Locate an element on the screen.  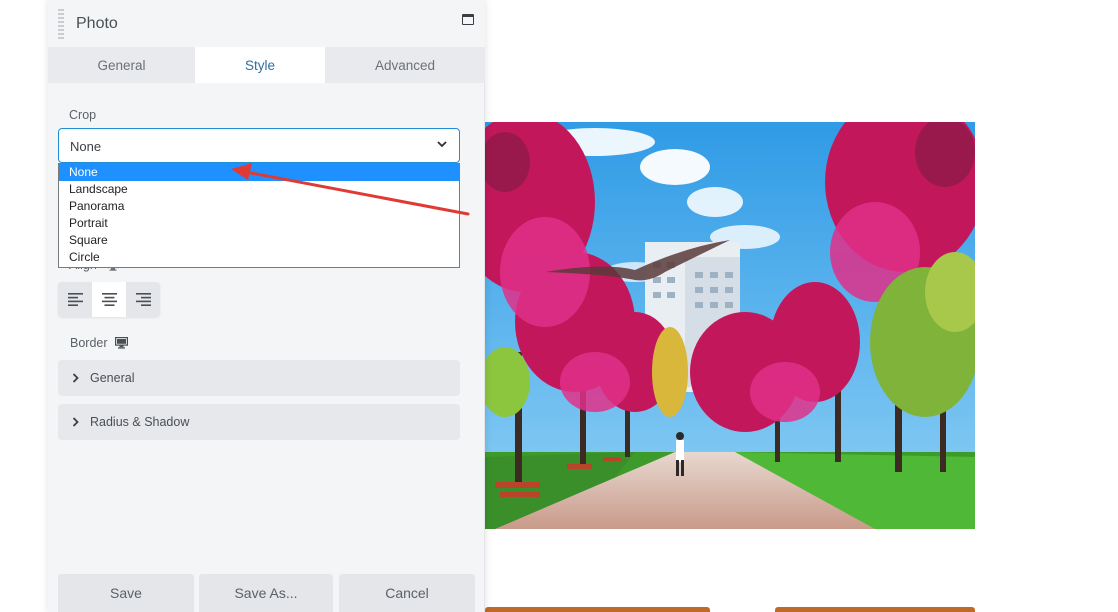
tab-advanced: Advanced is located at coordinates (405, 65).